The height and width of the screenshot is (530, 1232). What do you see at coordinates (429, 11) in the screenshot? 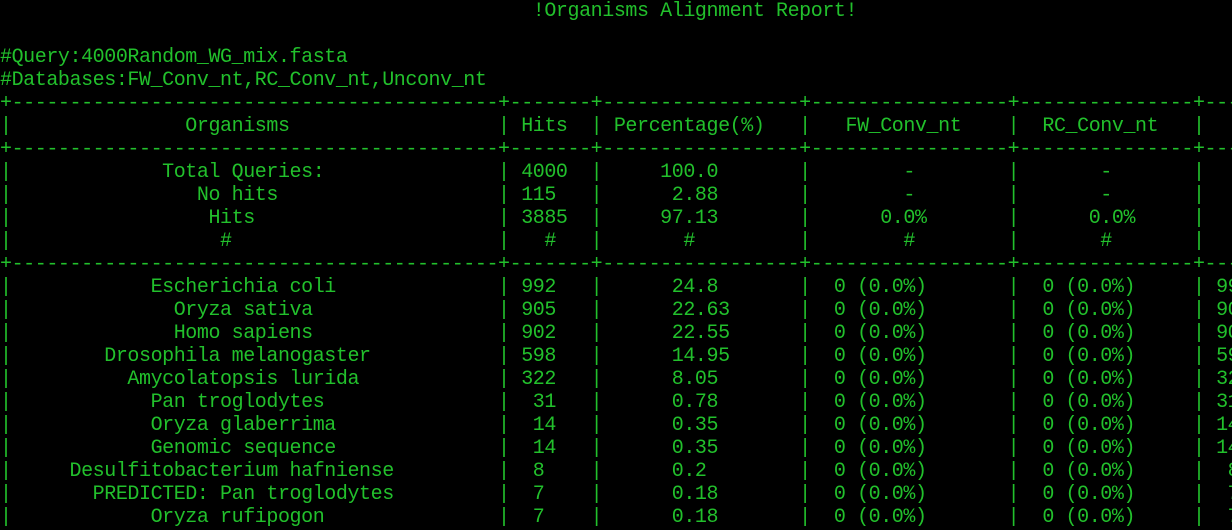
I see `report-title: !Organisms Alignment Report!` at bounding box center [429, 11].